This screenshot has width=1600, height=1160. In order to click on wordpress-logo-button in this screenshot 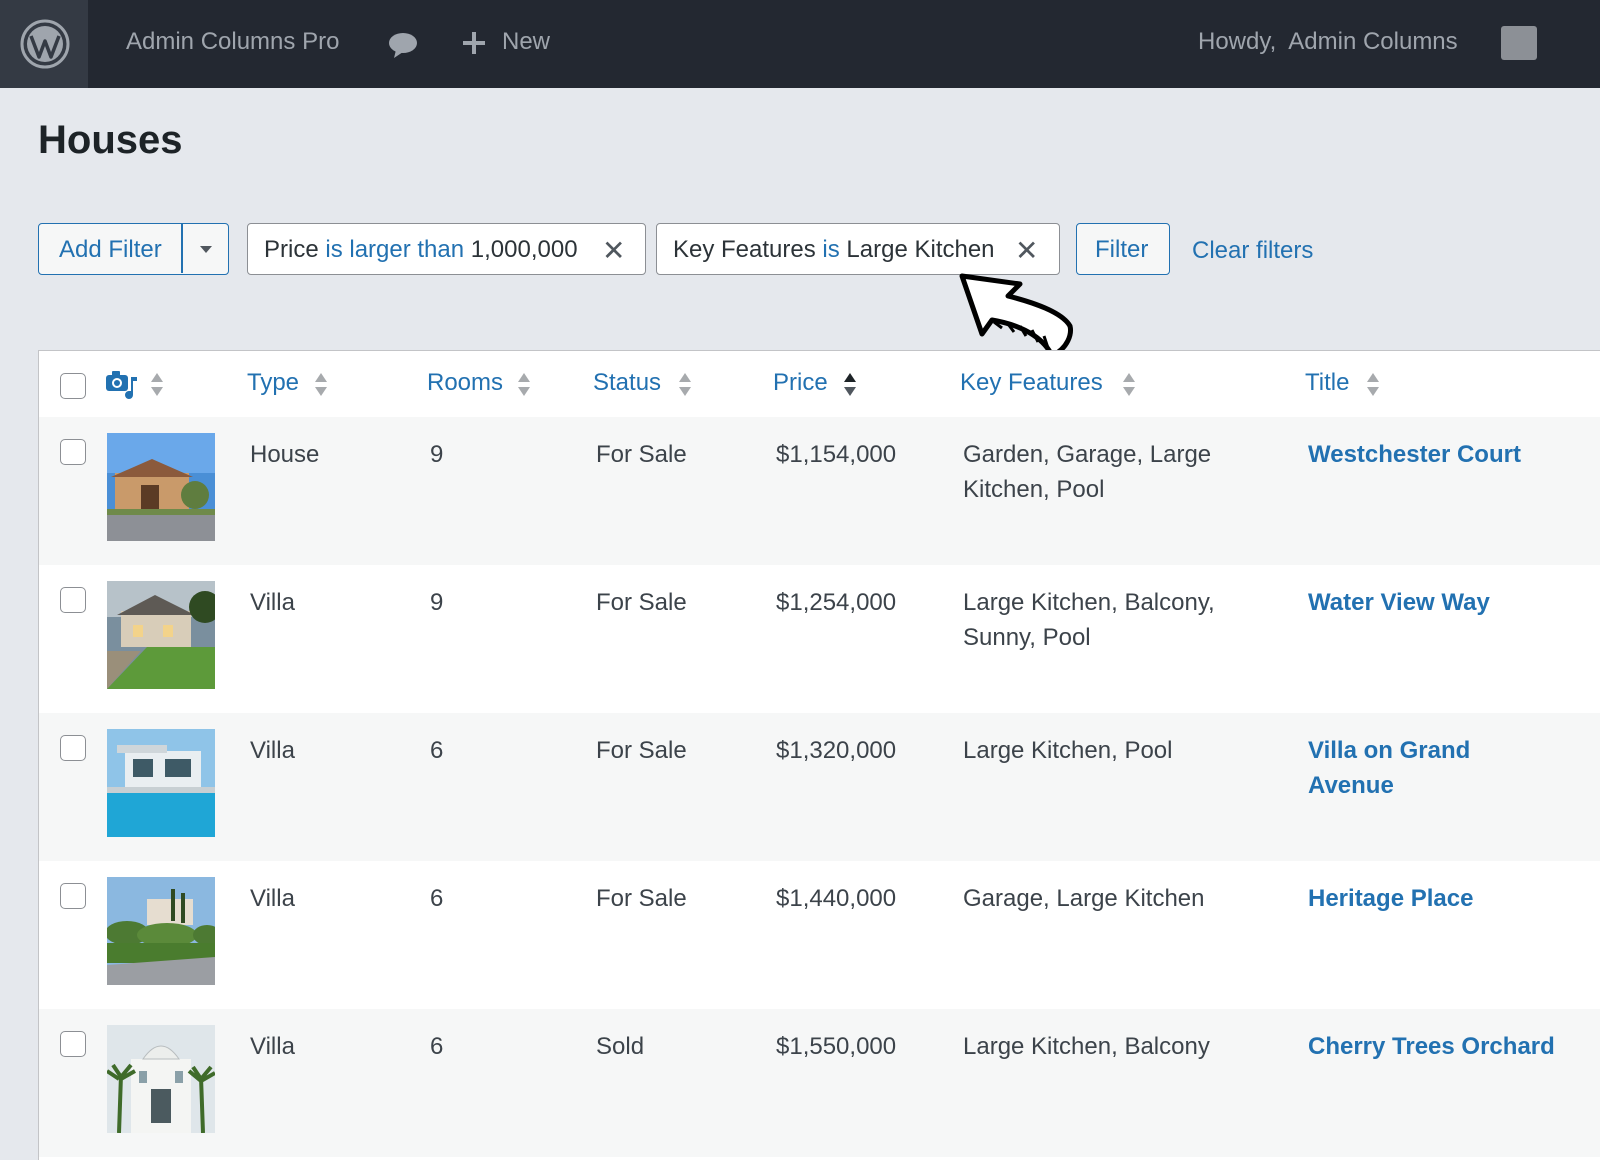, I will do `click(44, 44)`.